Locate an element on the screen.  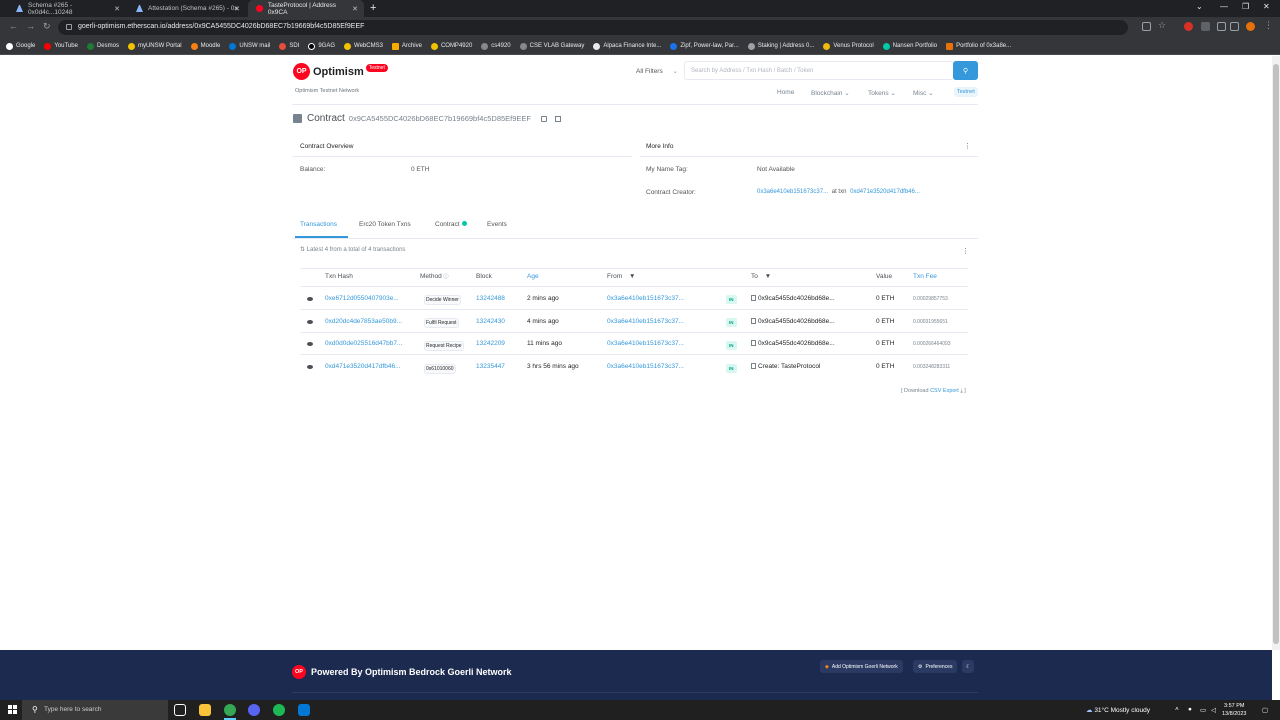
forward-icon: → is located at coordinates (30, 26).